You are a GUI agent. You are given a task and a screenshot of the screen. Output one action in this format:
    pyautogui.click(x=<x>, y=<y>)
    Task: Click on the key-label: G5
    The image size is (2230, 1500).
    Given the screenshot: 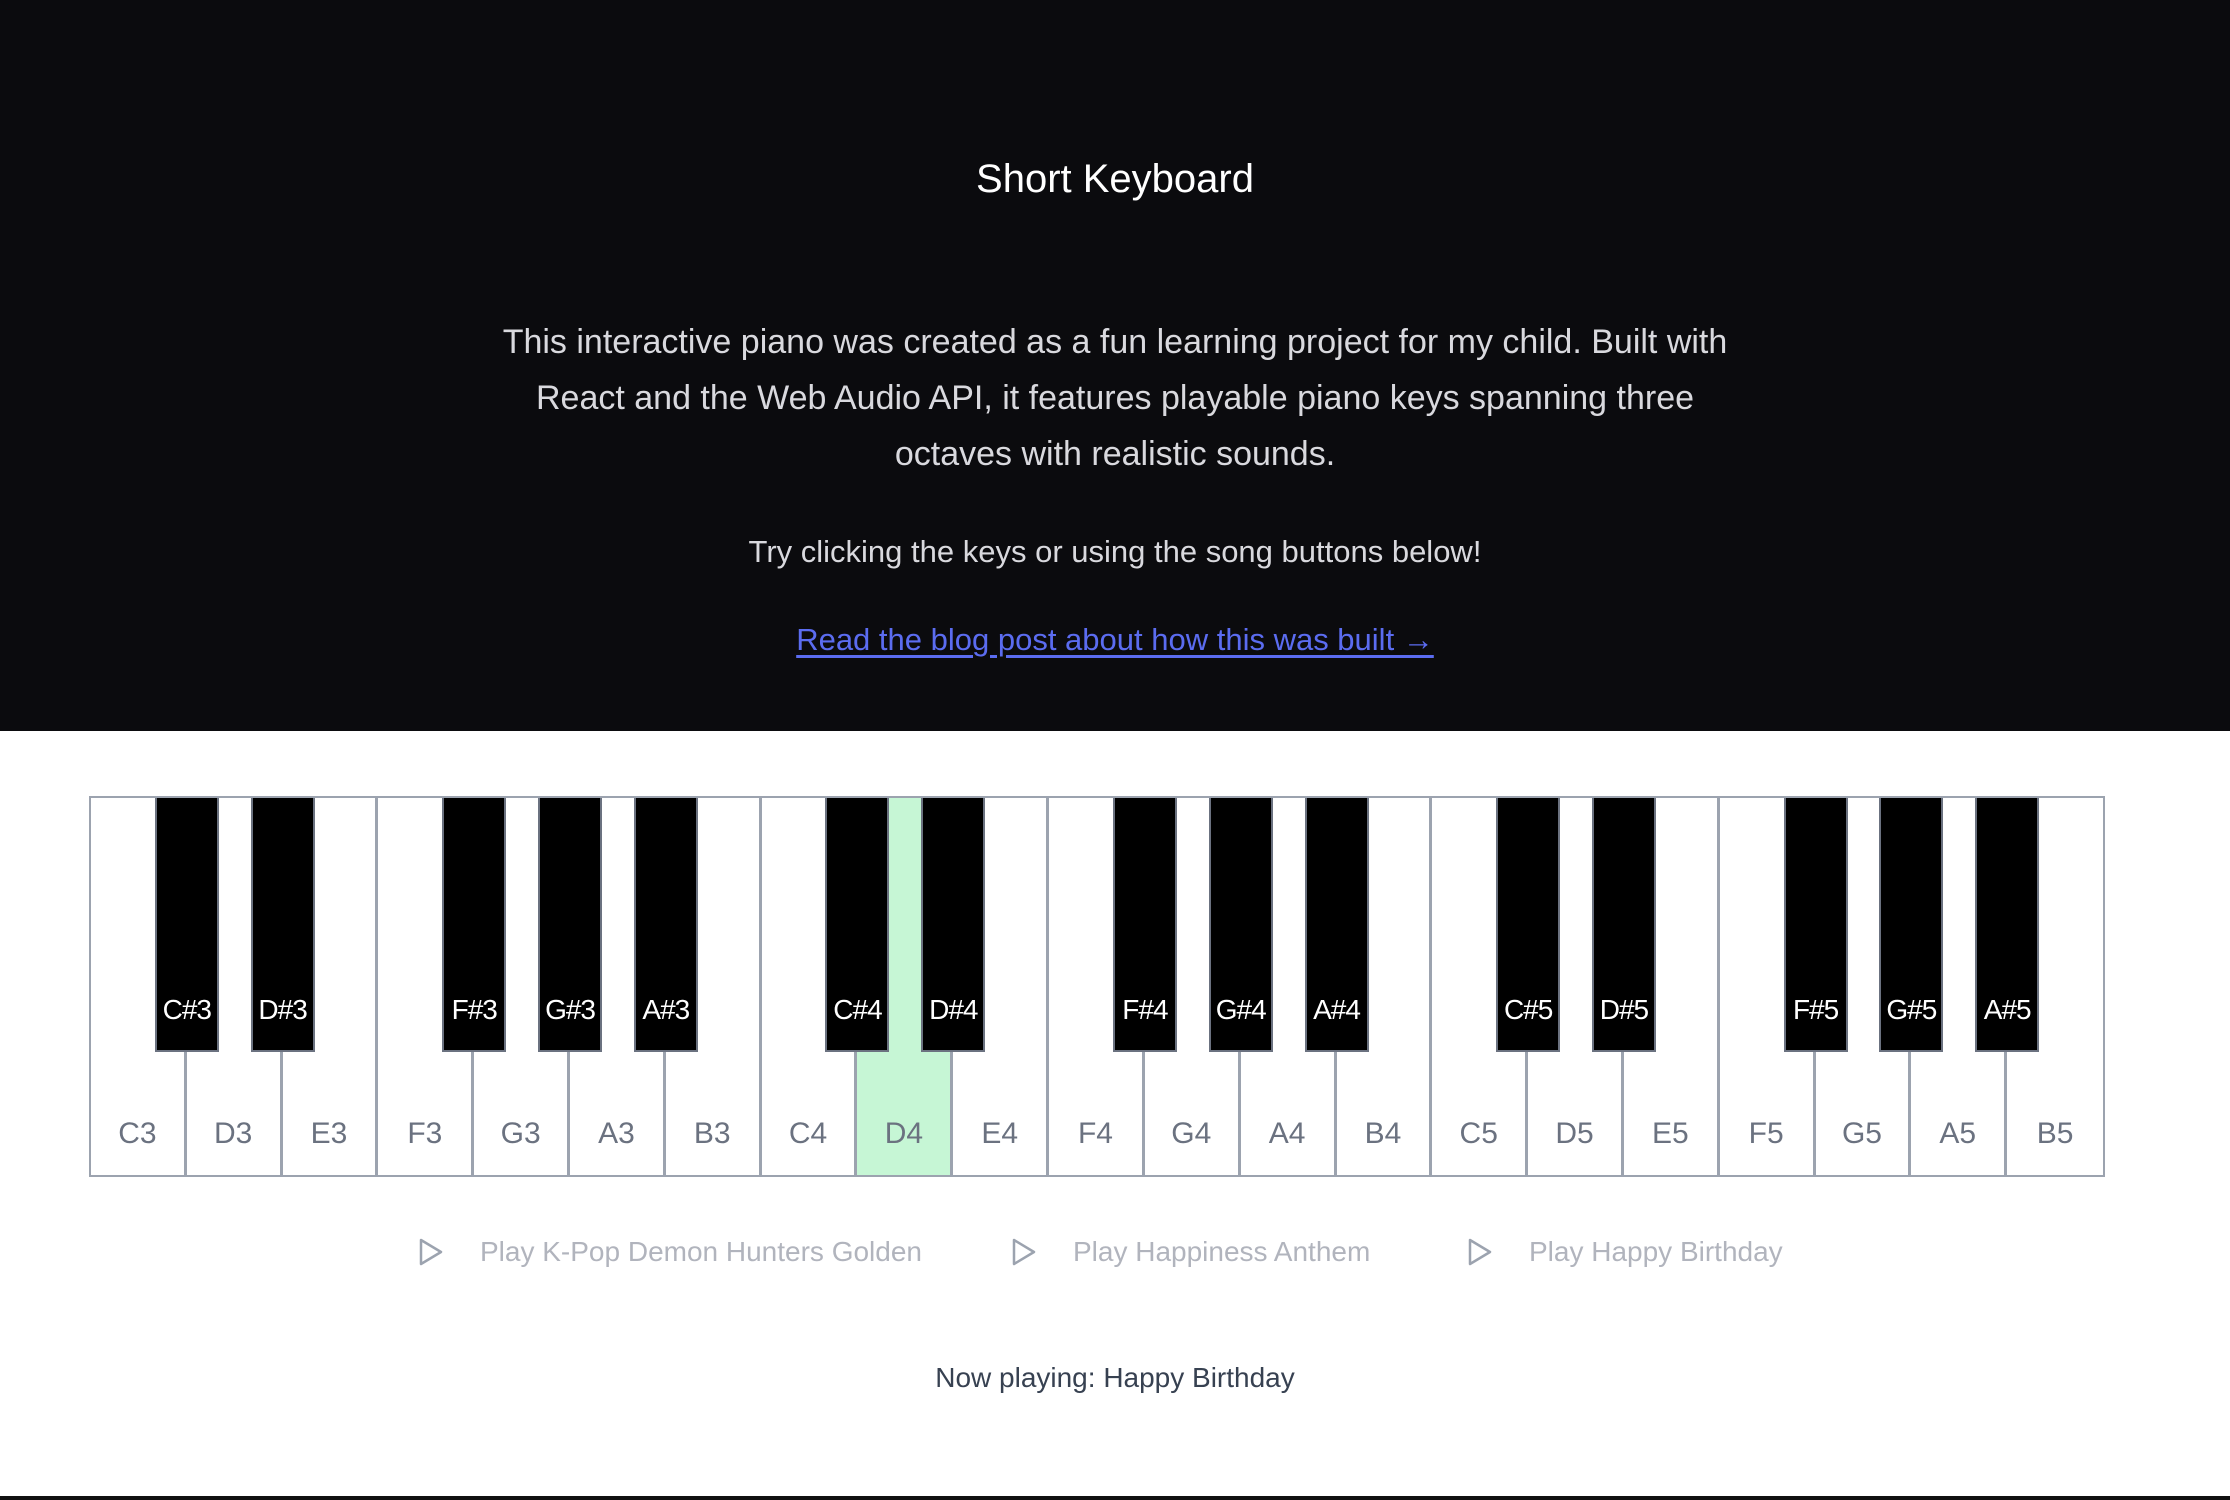 What is the action you would take?
    pyautogui.click(x=1861, y=1133)
    